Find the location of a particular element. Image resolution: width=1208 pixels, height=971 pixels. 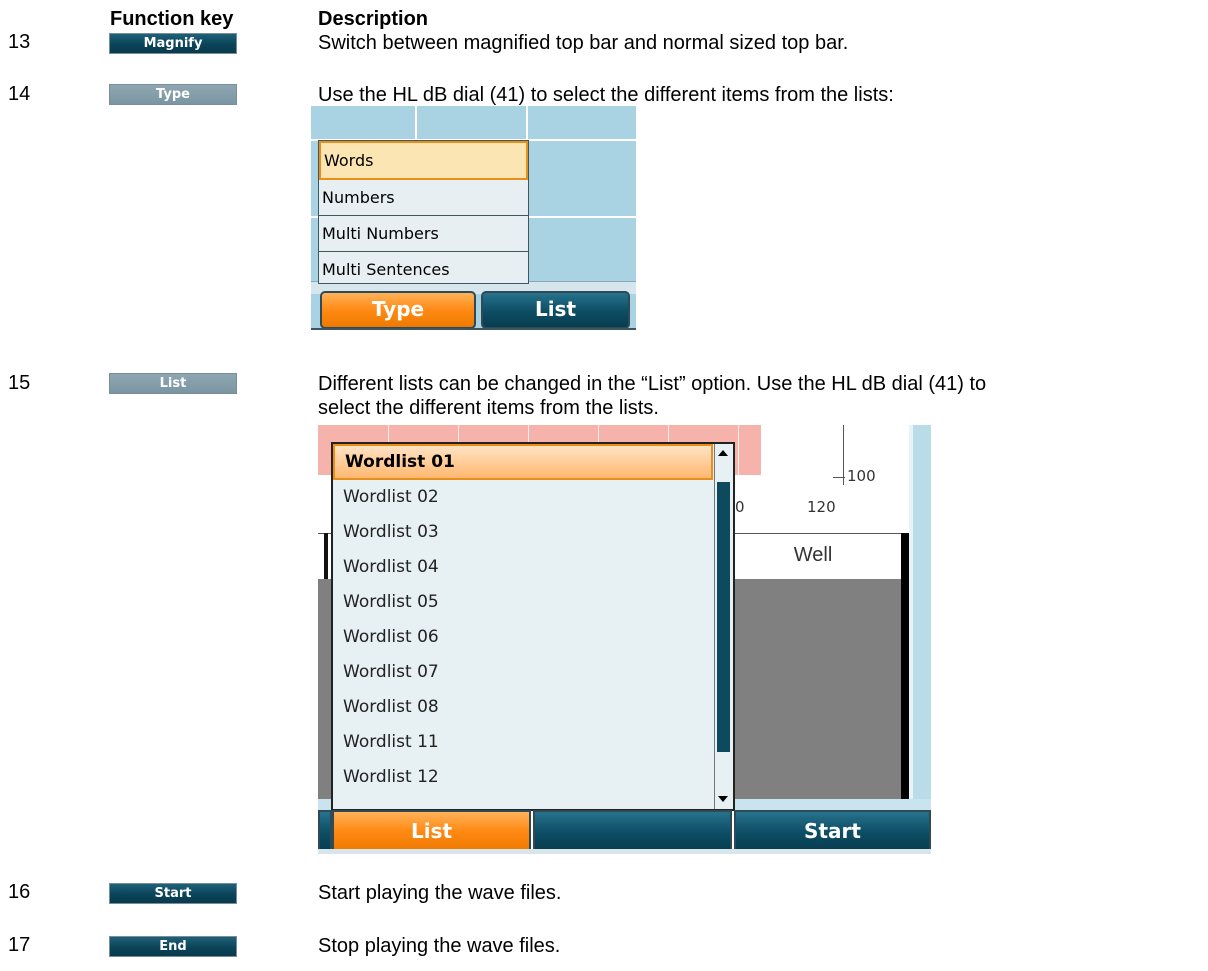

wordlist-option: Wordlist 11 is located at coordinates (523, 742).